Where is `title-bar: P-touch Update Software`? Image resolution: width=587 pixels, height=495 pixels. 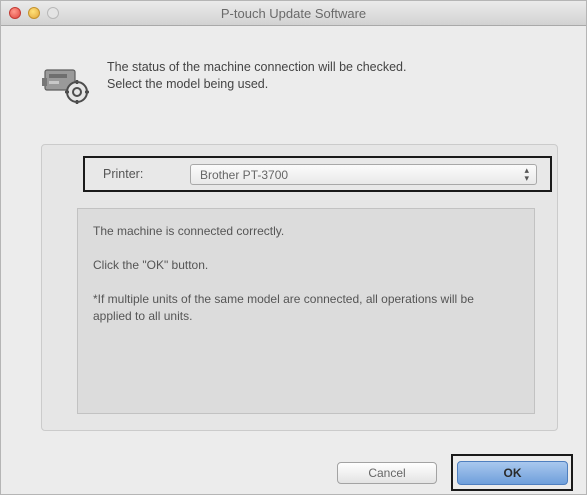
title-bar: P-touch Update Software is located at coordinates (293, 13).